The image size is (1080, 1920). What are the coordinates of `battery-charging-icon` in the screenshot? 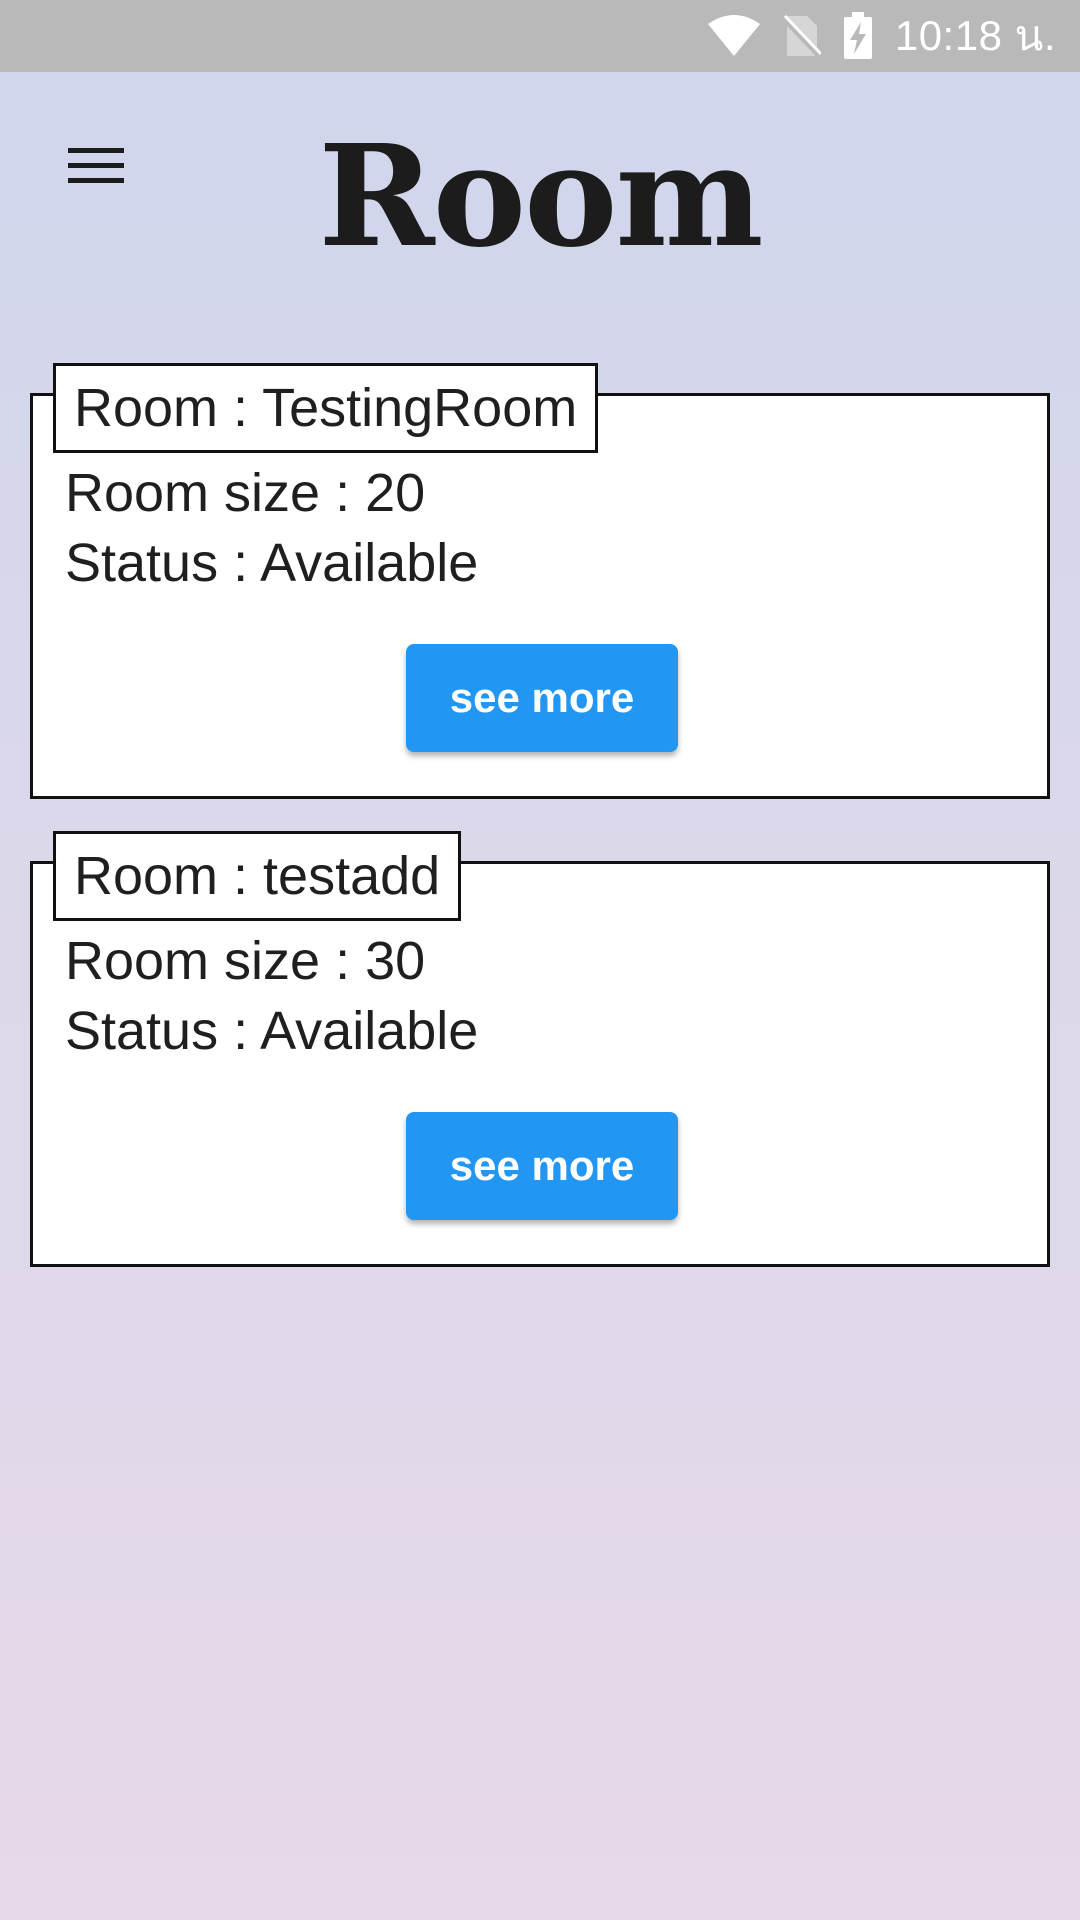 It's located at (858, 36).